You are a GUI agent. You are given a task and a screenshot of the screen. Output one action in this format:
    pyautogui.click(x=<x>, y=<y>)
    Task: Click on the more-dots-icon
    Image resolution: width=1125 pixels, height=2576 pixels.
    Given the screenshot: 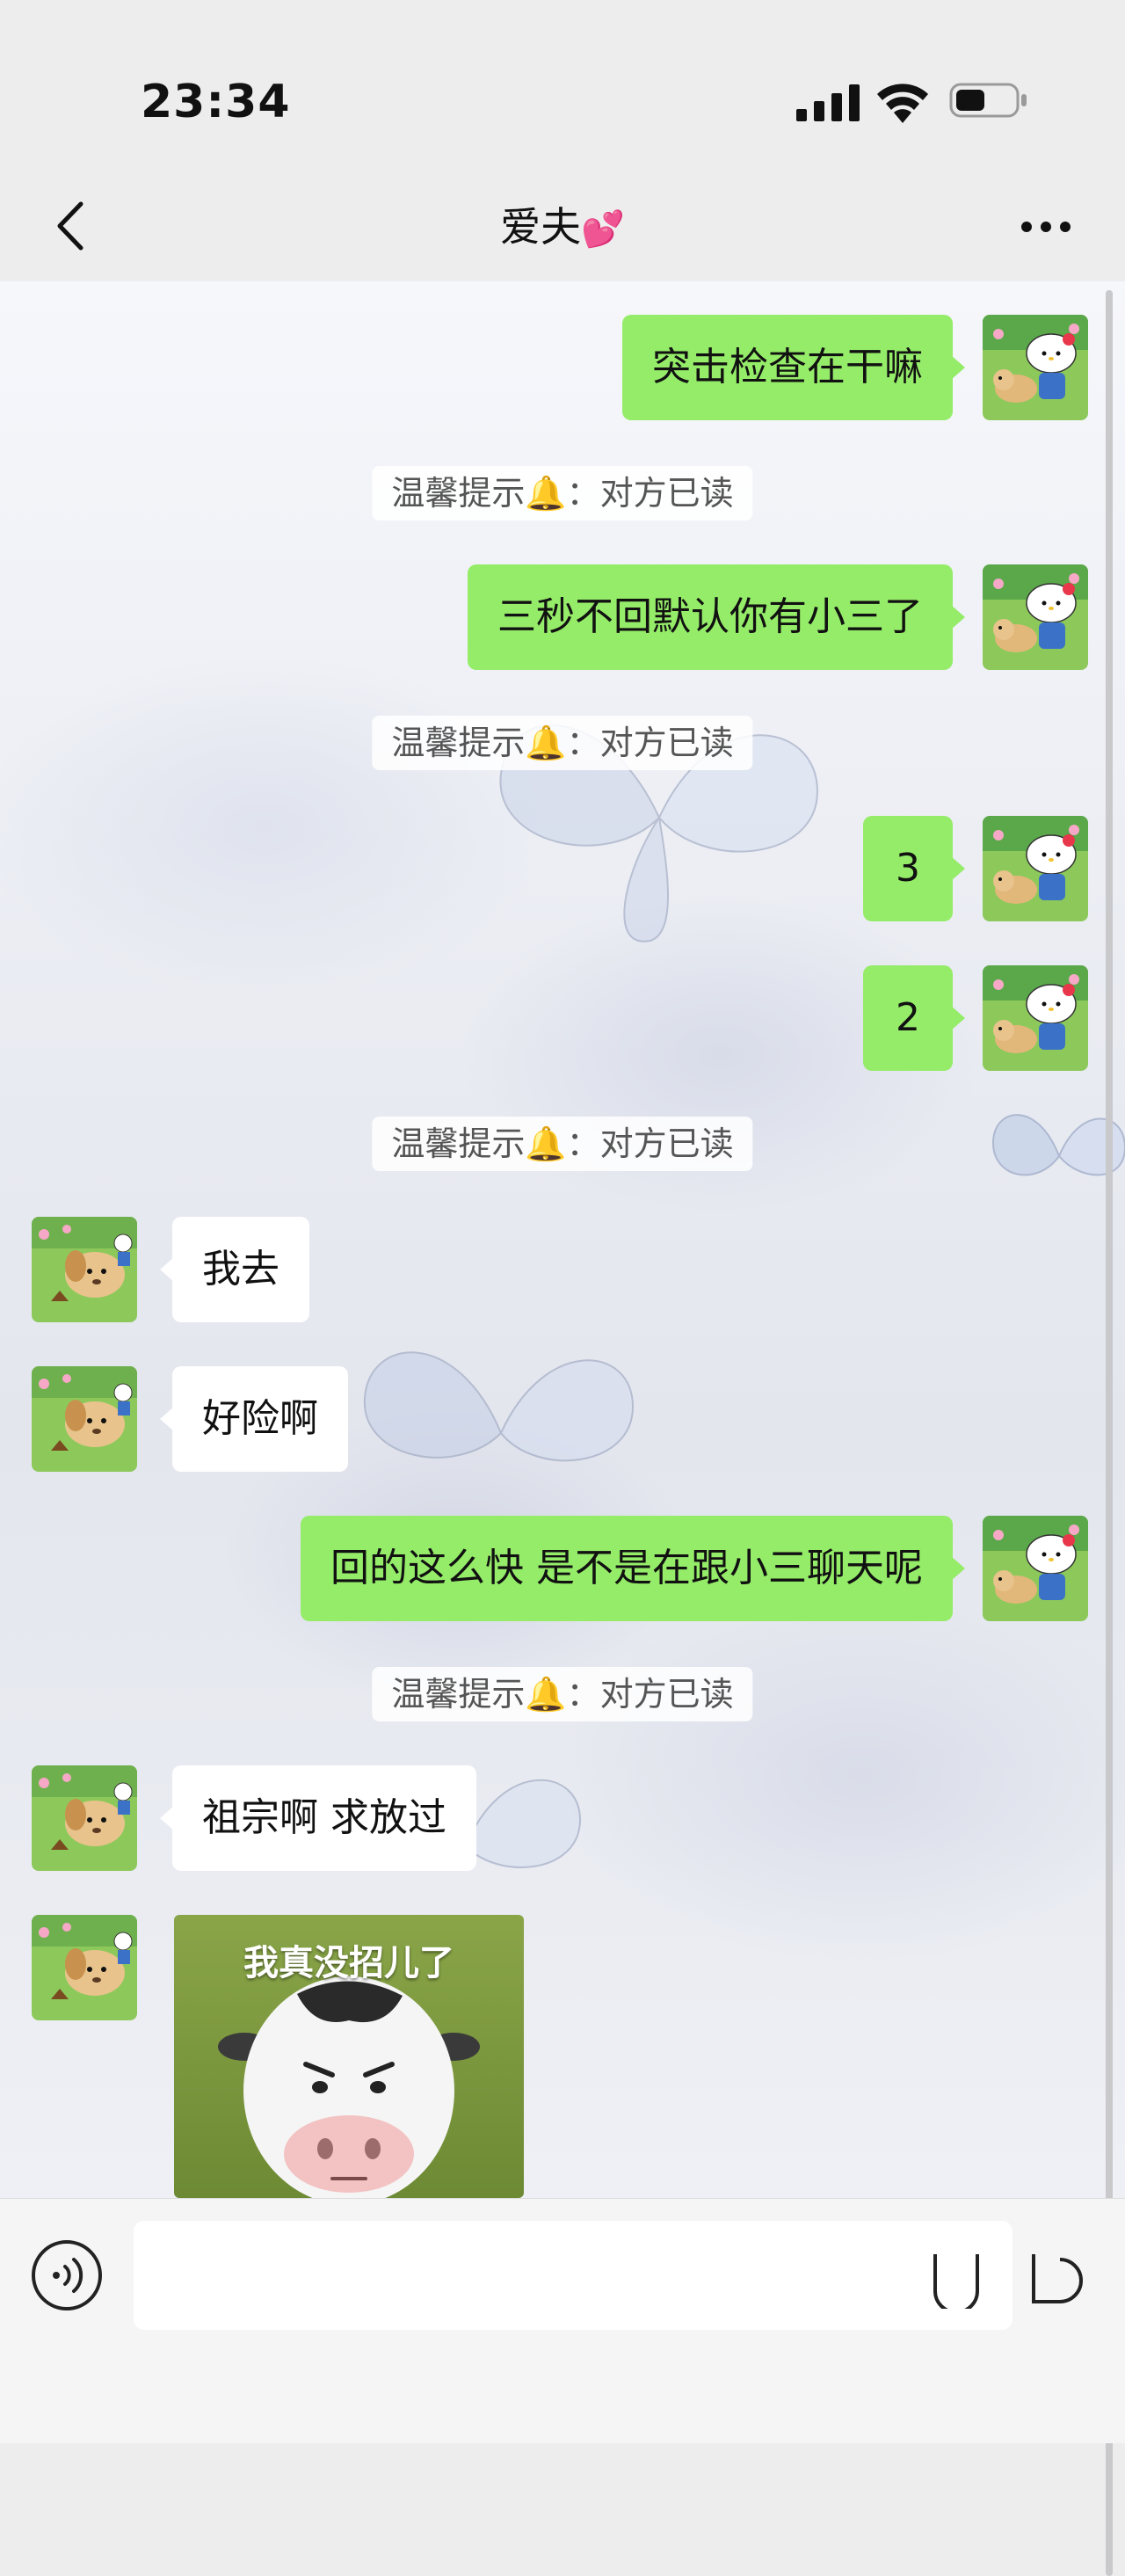 What is the action you would take?
    pyautogui.click(x=1046, y=227)
    